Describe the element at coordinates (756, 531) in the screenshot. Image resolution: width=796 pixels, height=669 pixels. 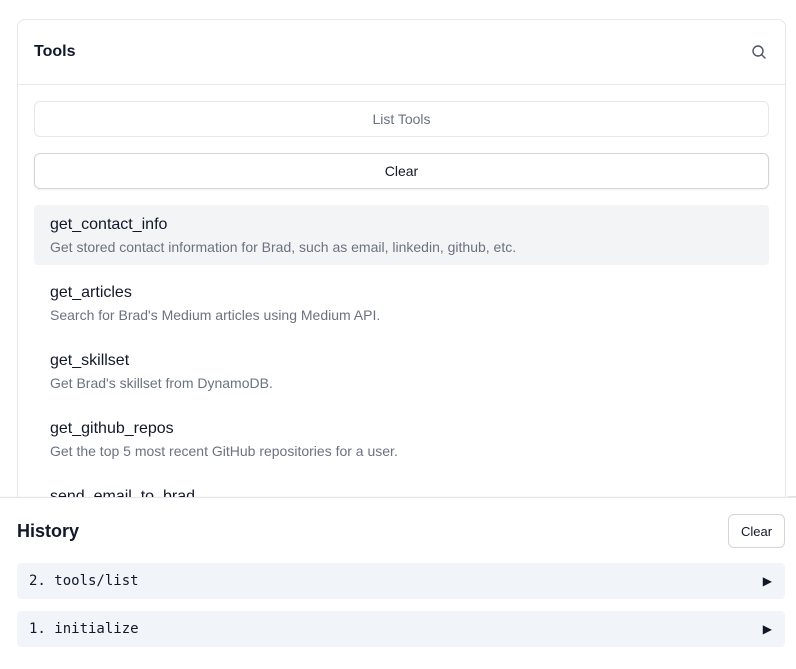
I see `clear-history-button: Clear` at that location.